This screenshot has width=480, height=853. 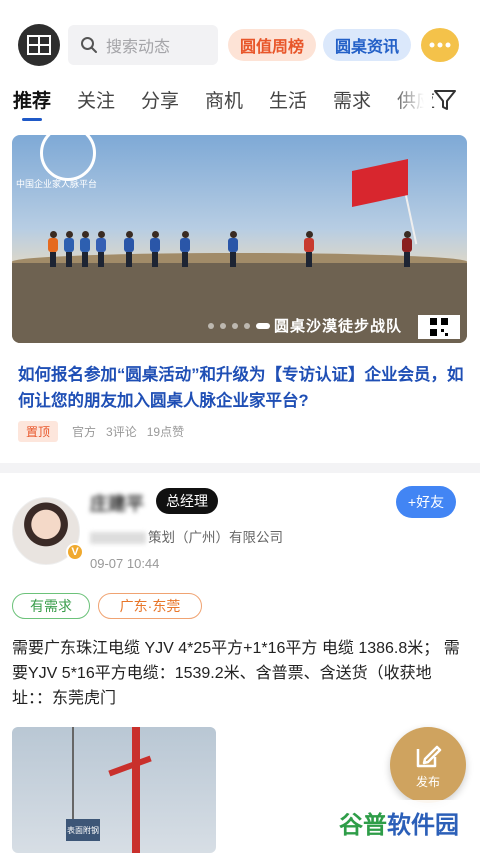 What do you see at coordinates (125, 563) in the screenshot?
I see `post-timestamp: 09-07 10:44` at bounding box center [125, 563].